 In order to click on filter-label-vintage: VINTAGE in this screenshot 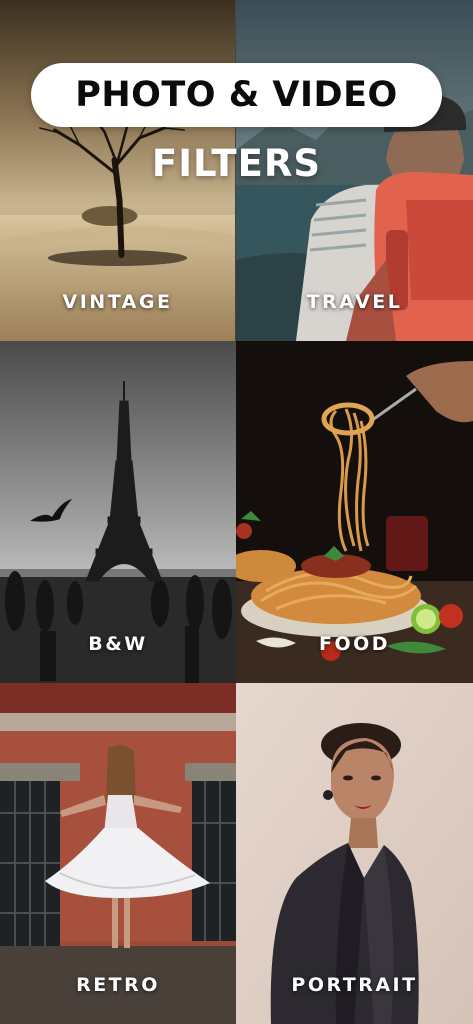, I will do `click(117, 302)`.